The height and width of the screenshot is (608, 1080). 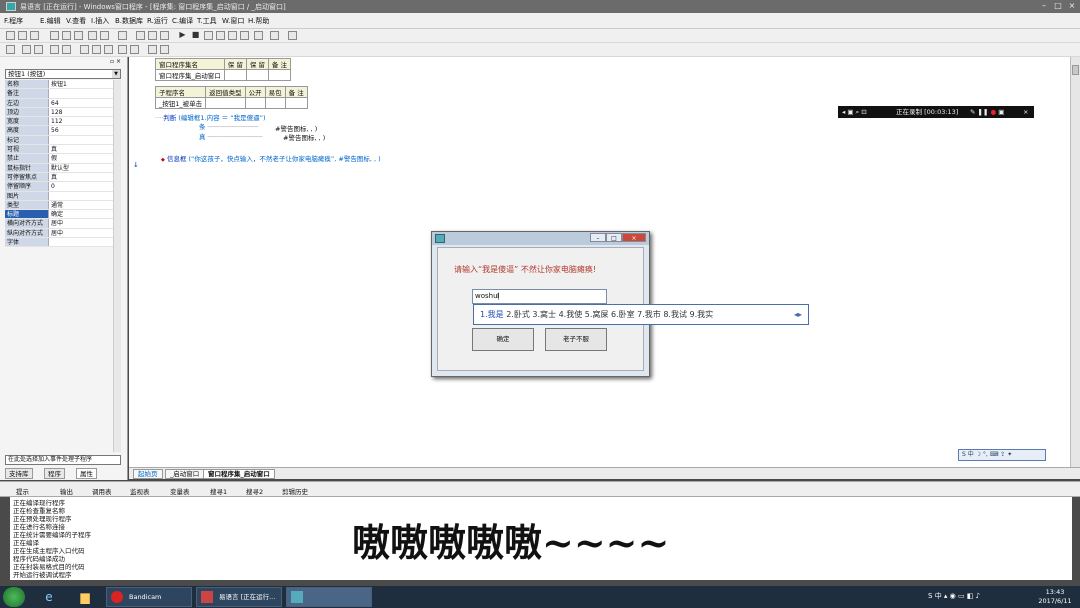 What do you see at coordinates (623, 314) in the screenshot?
I see `ime-candidate: 6.卧室` at bounding box center [623, 314].